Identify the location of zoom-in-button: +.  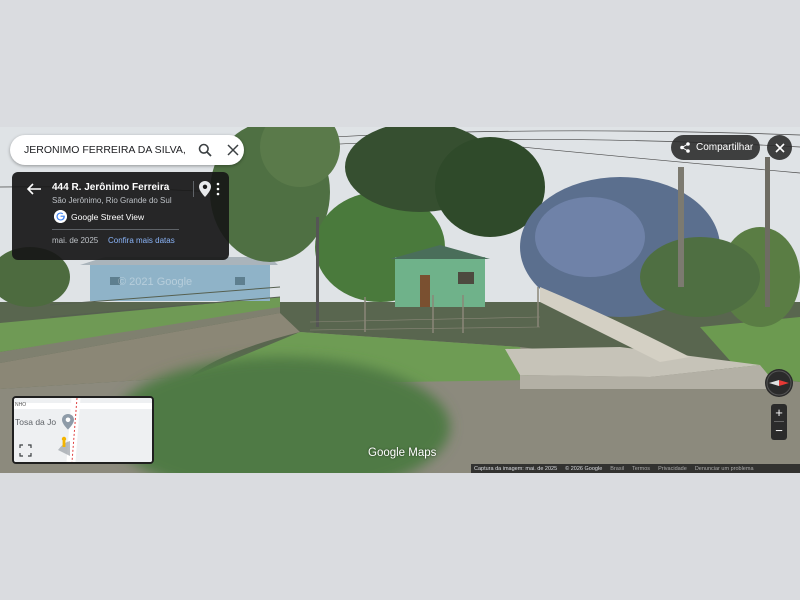
(779, 412).